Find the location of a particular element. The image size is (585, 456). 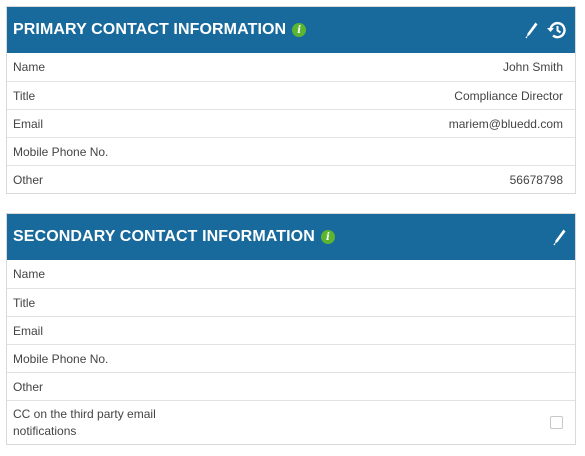

table-row: Email is located at coordinates (291, 330).